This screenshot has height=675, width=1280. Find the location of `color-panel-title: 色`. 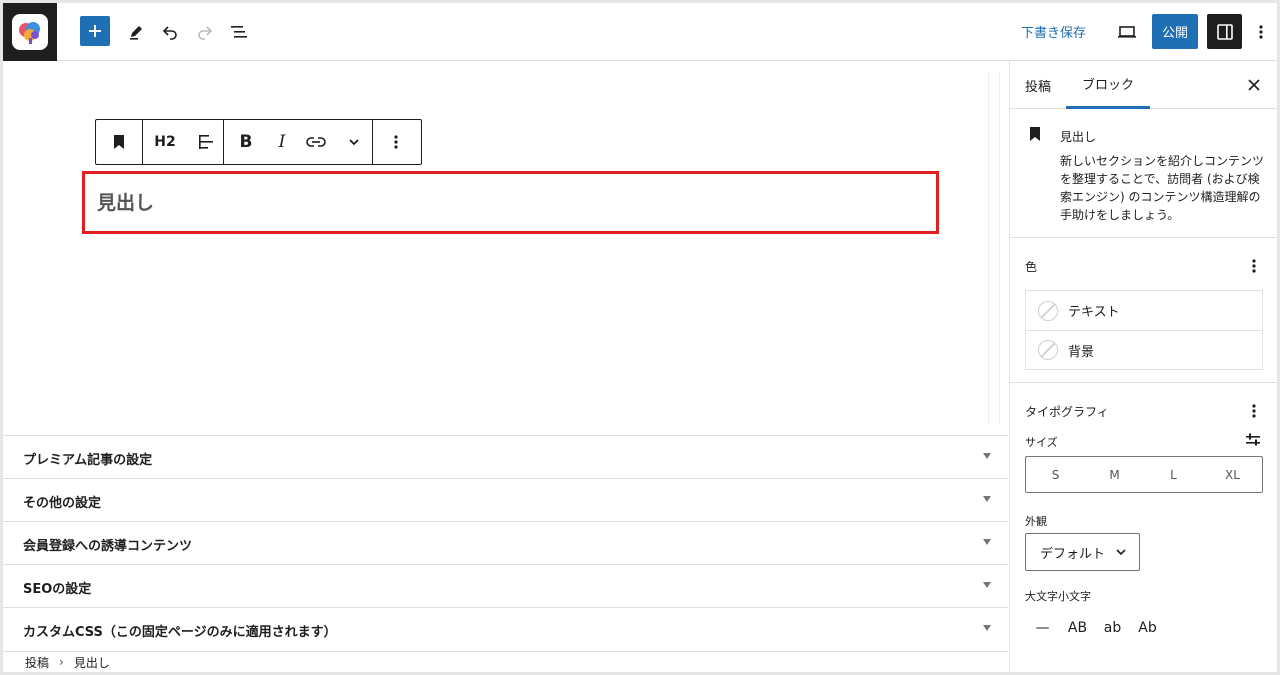

color-panel-title: 色 is located at coordinates (1031, 267).